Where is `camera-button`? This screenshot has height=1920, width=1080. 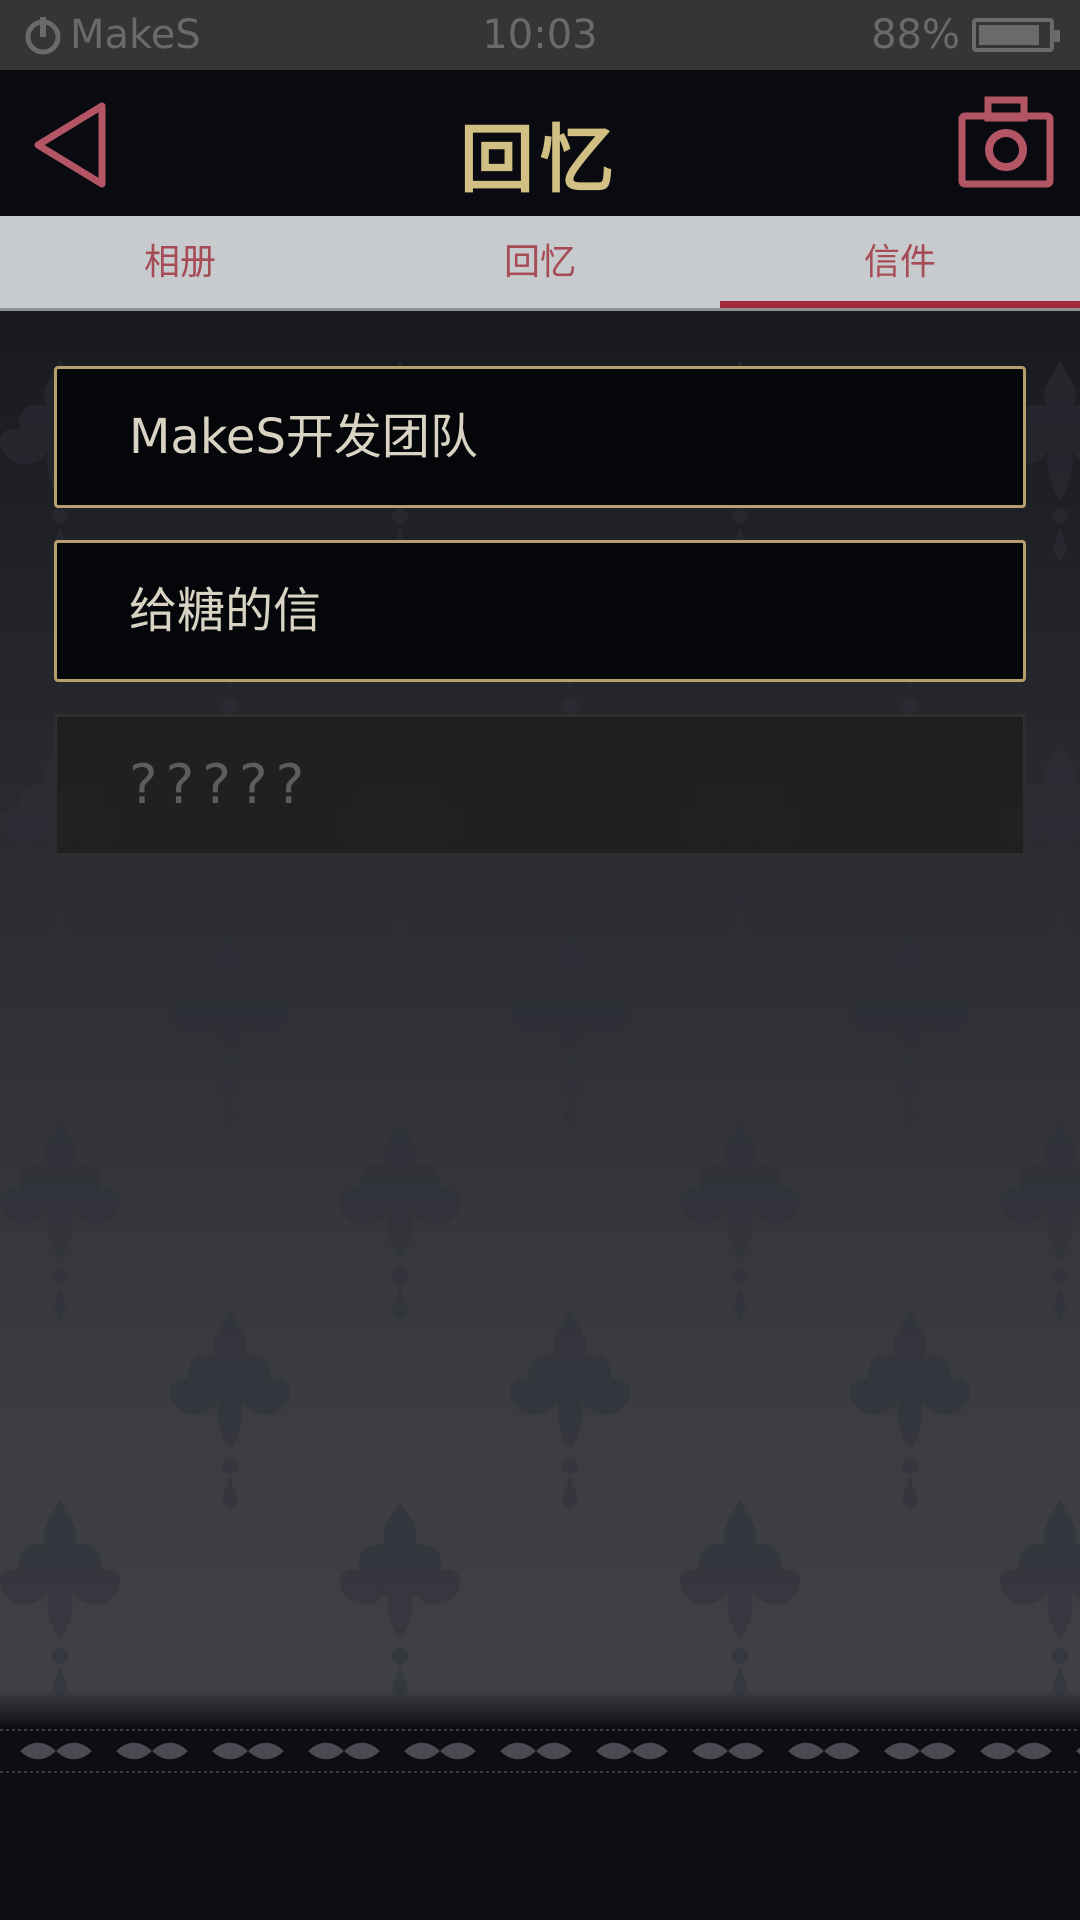 camera-button is located at coordinates (1006, 142).